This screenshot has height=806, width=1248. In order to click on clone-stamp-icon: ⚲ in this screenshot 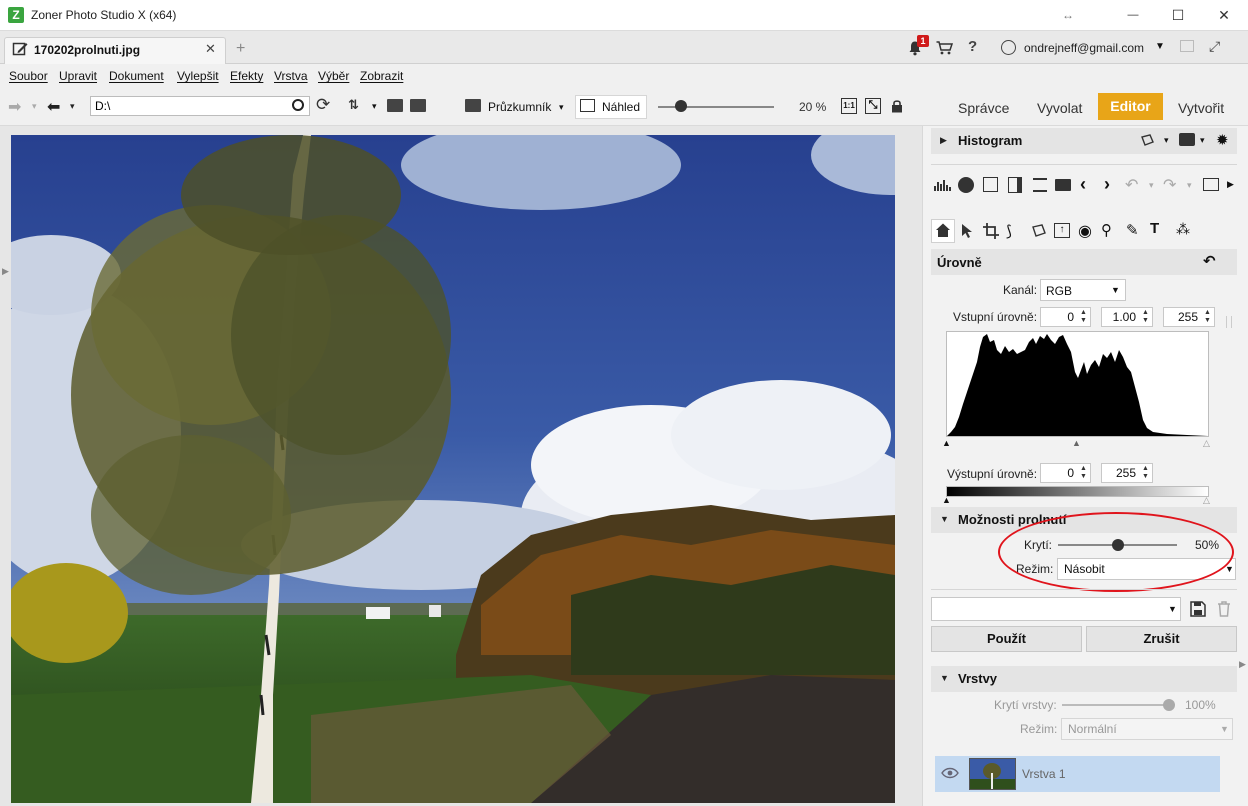, I will do `click(1106, 230)`.